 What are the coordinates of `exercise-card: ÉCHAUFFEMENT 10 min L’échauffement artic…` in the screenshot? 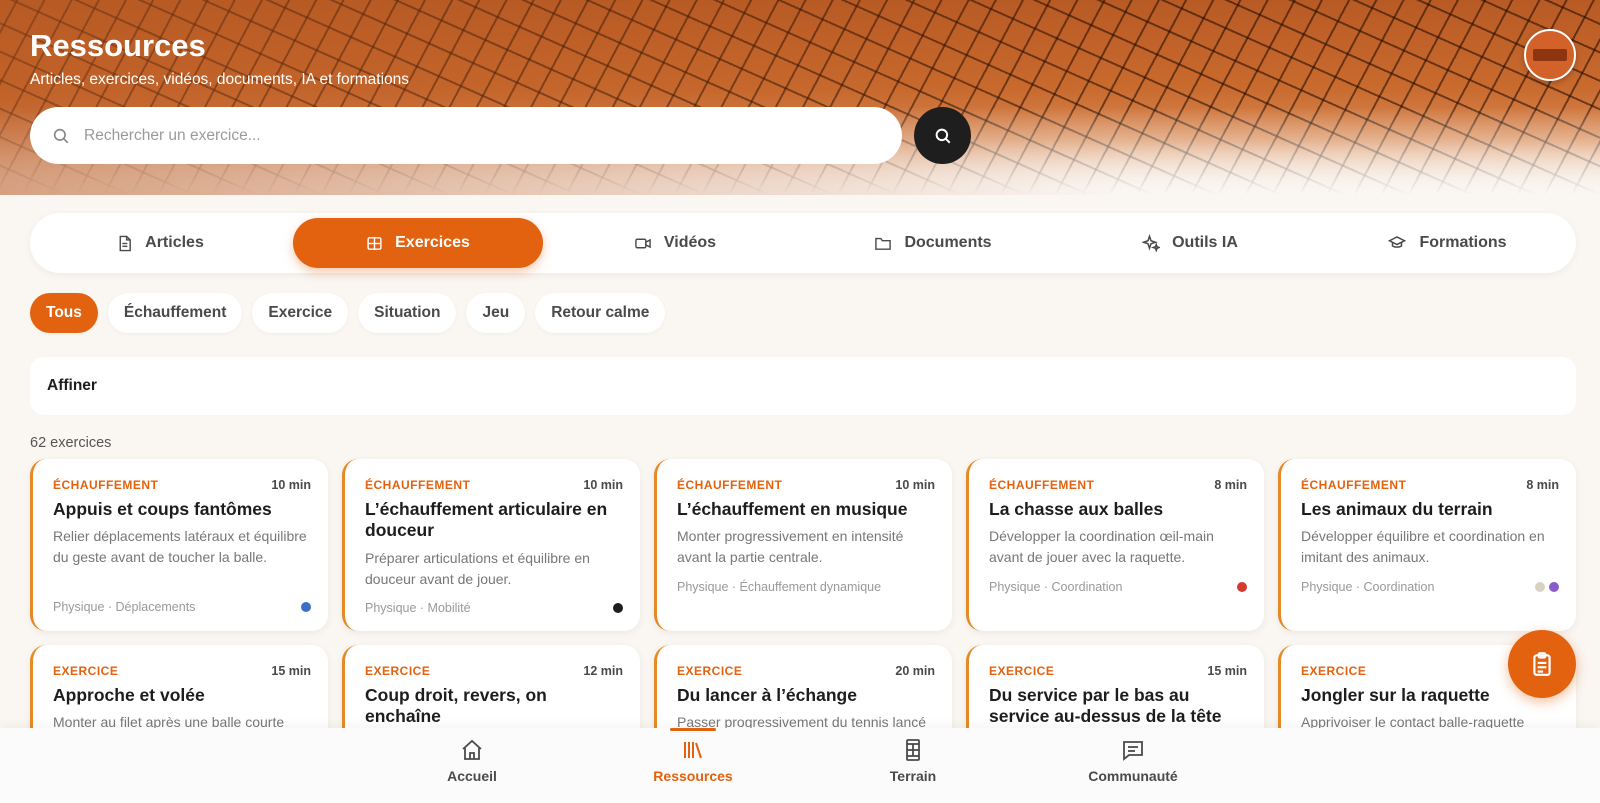 It's located at (491, 545).